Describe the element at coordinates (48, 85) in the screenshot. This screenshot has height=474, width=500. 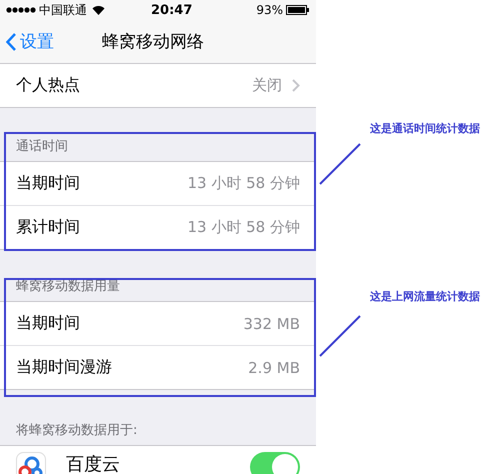
I see `row-label: 个人热点` at that location.